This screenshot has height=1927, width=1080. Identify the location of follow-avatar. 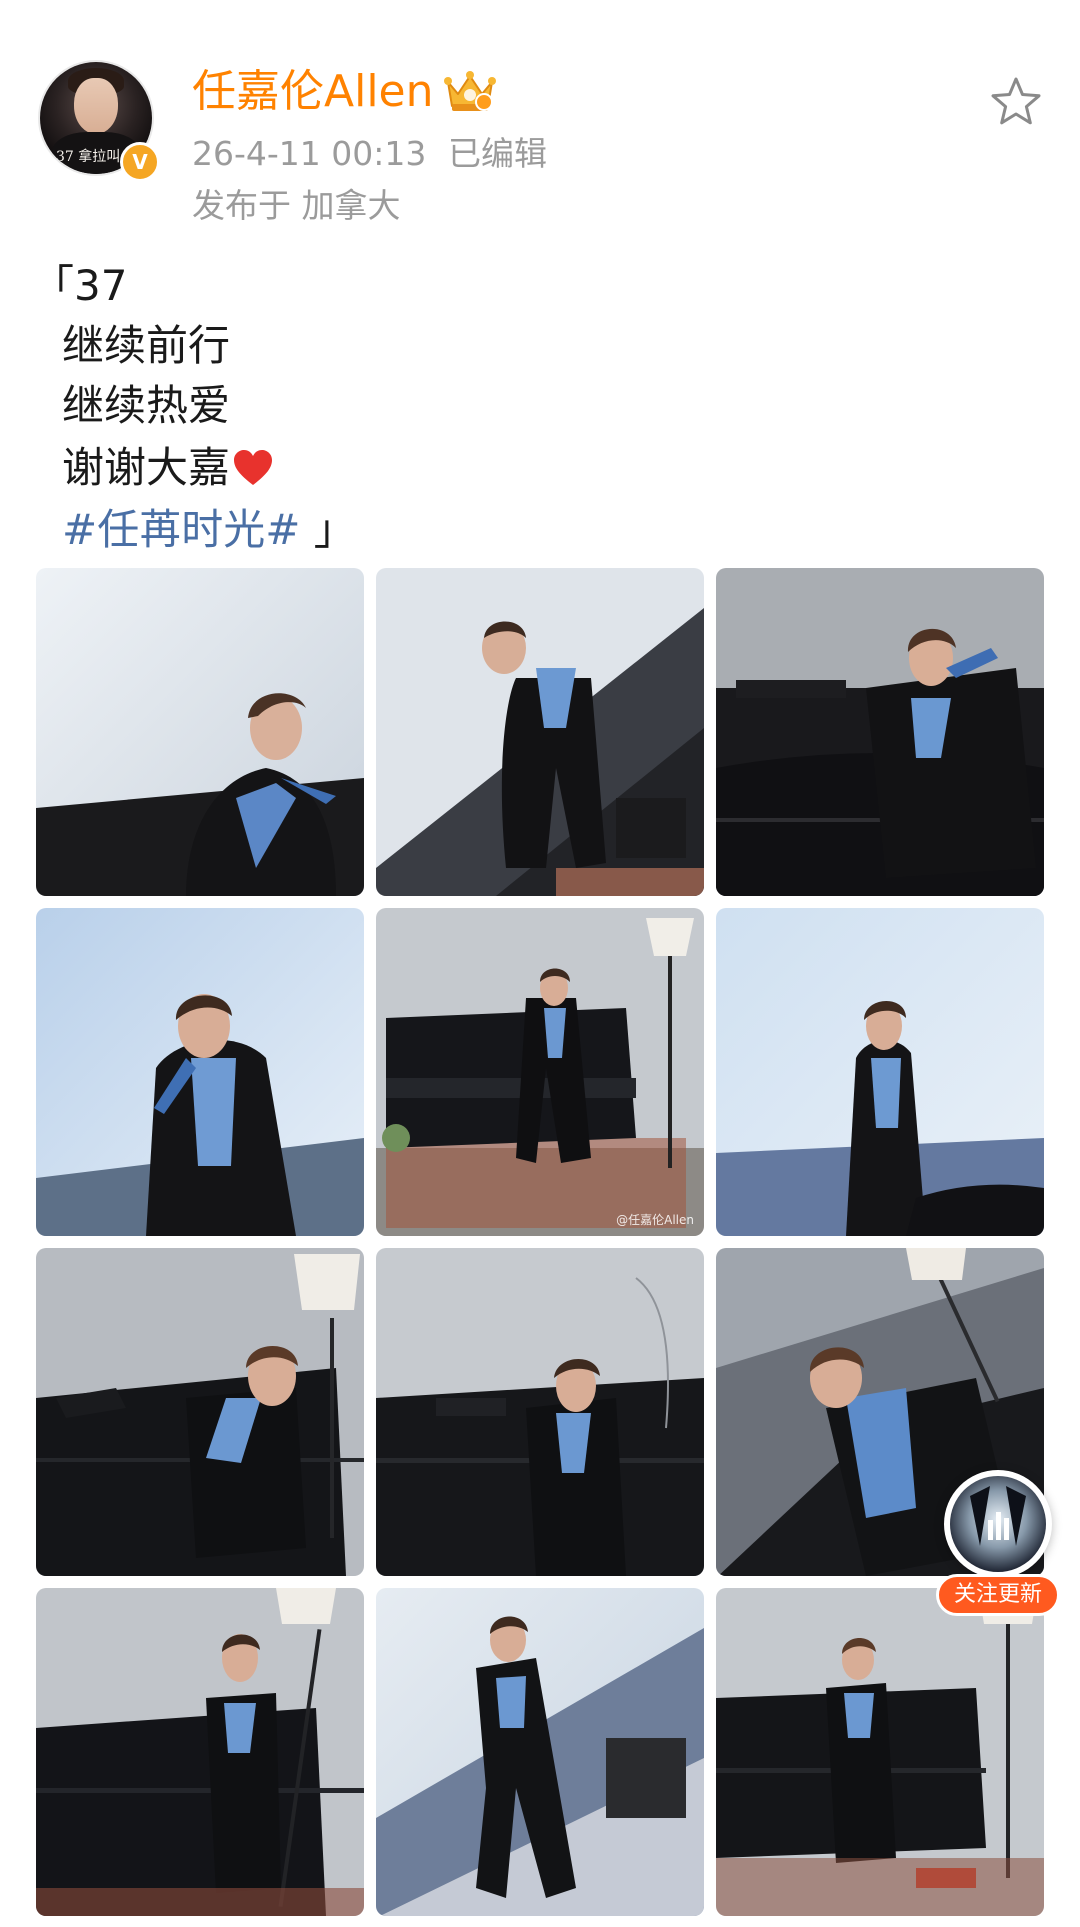
(998, 1524).